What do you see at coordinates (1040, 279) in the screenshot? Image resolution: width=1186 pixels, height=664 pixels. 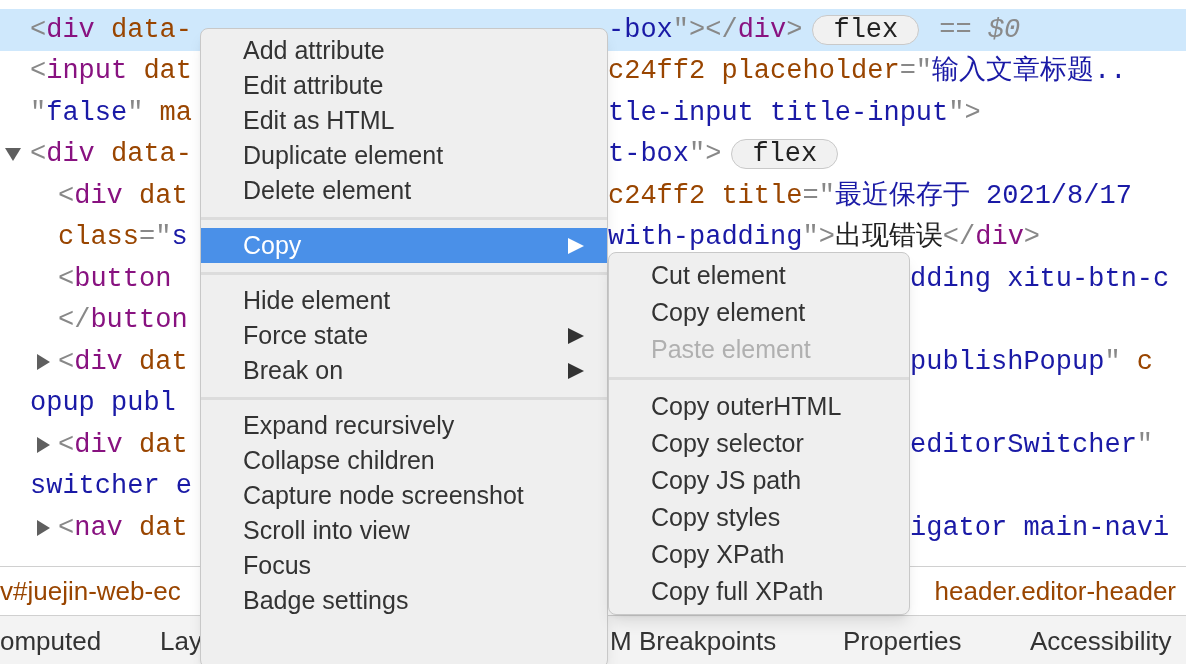 I see `code-text: dding xitu-btn-c` at bounding box center [1040, 279].